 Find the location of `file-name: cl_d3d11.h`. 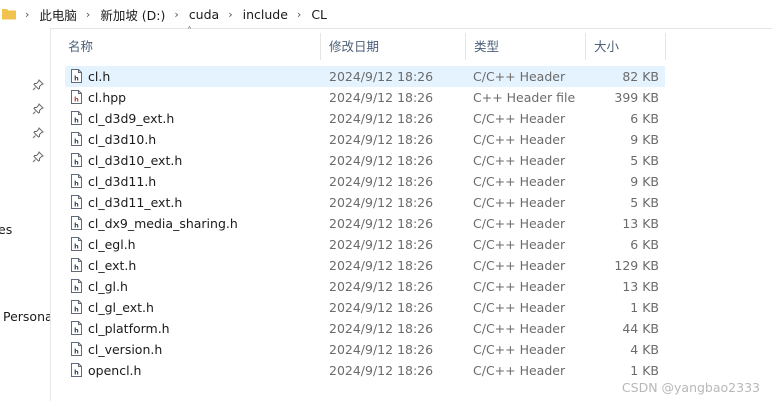

file-name: cl_d3d11.h is located at coordinates (122, 181).